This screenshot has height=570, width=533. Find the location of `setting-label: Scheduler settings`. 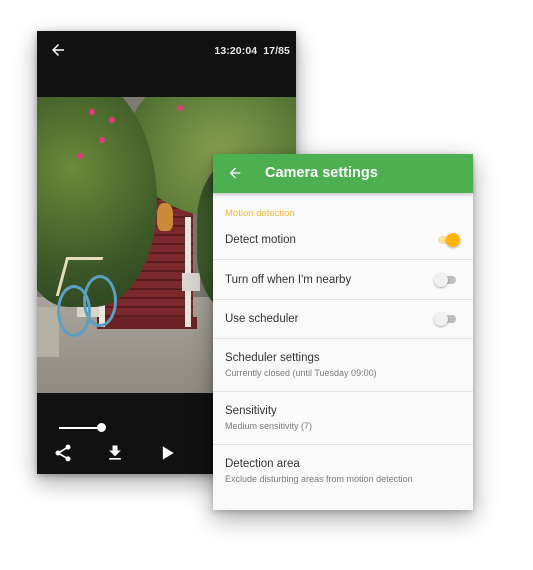

setting-label: Scheduler settings is located at coordinates (272, 358).